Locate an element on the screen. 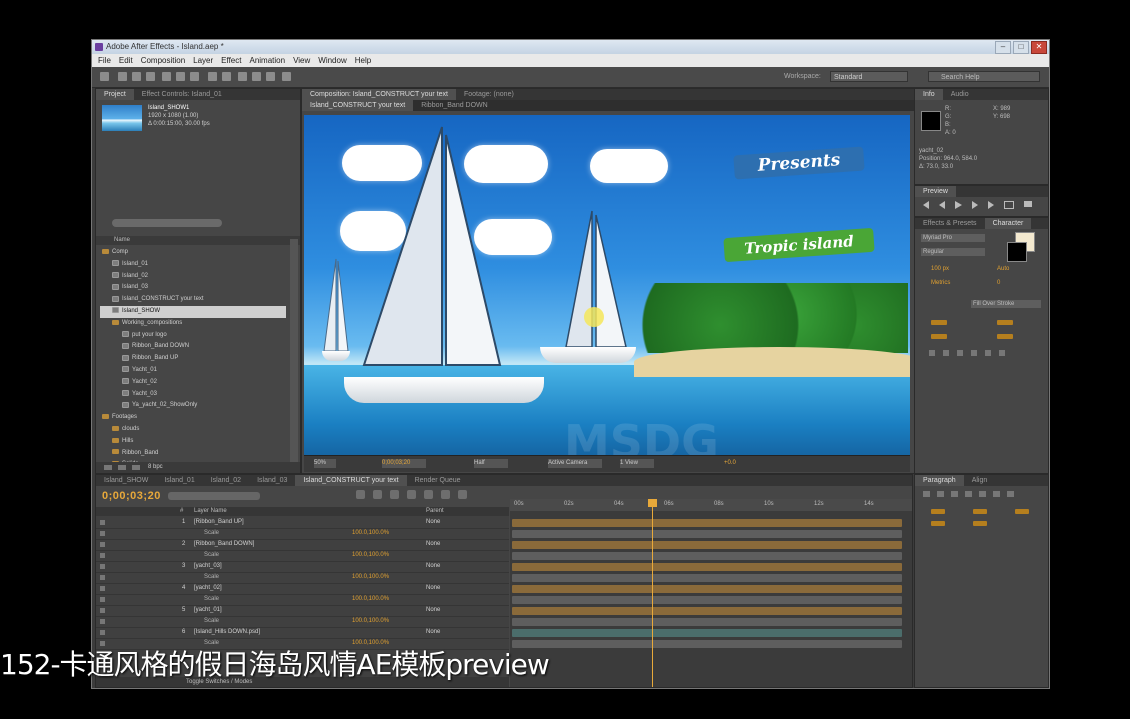  shy-layers-icon is located at coordinates (394, 494).